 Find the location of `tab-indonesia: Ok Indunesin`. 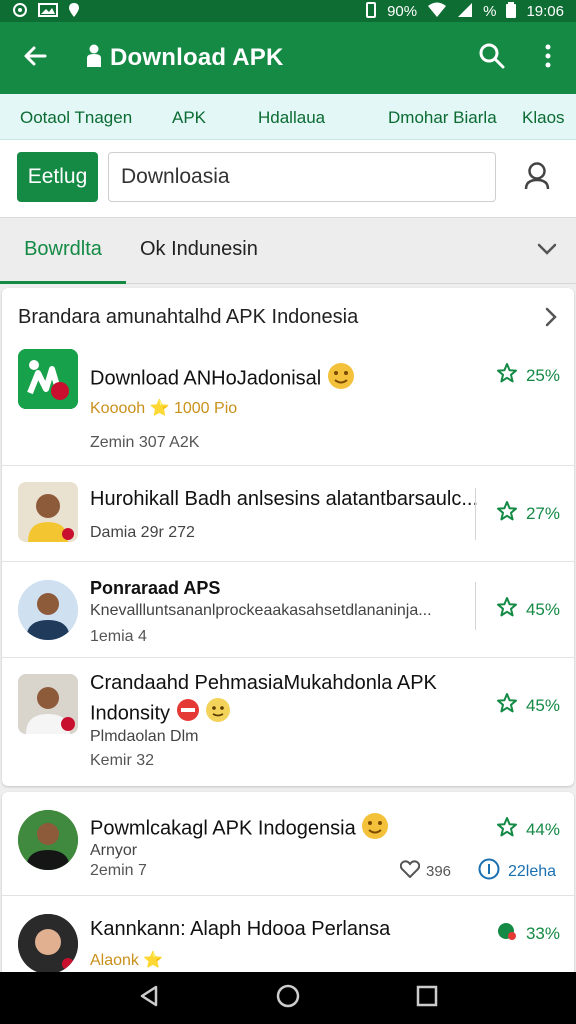

tab-indonesia: Ok Indunesin is located at coordinates (199, 249).